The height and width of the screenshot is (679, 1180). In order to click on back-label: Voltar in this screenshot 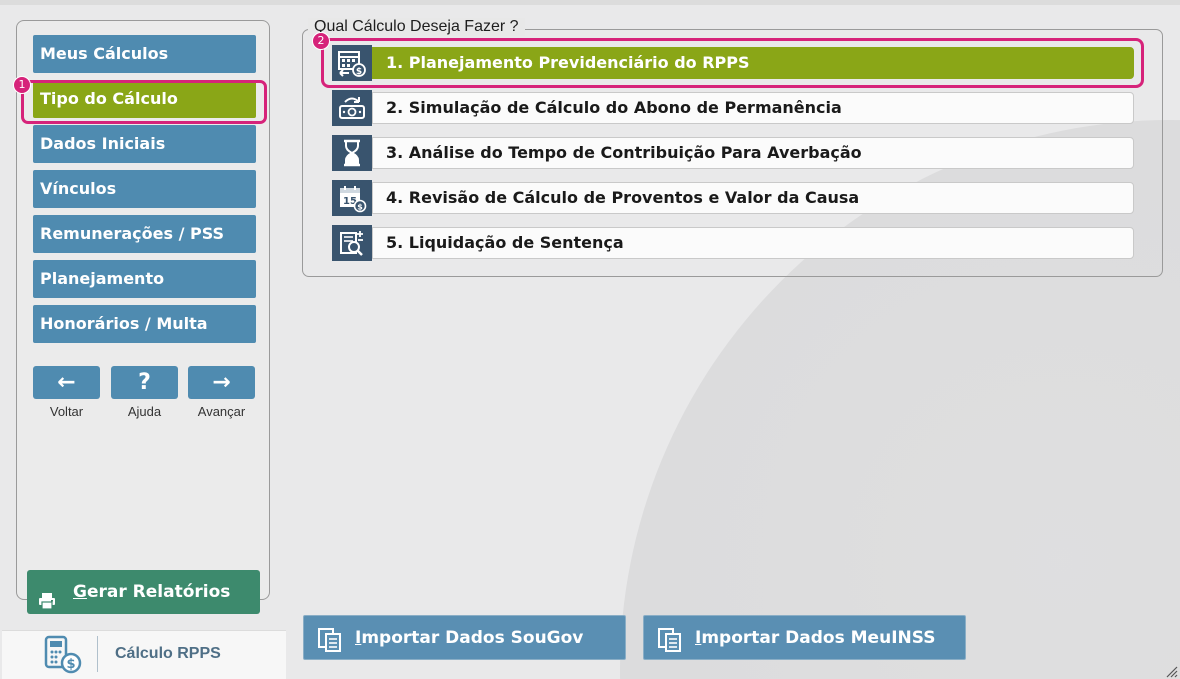, I will do `click(66, 411)`.